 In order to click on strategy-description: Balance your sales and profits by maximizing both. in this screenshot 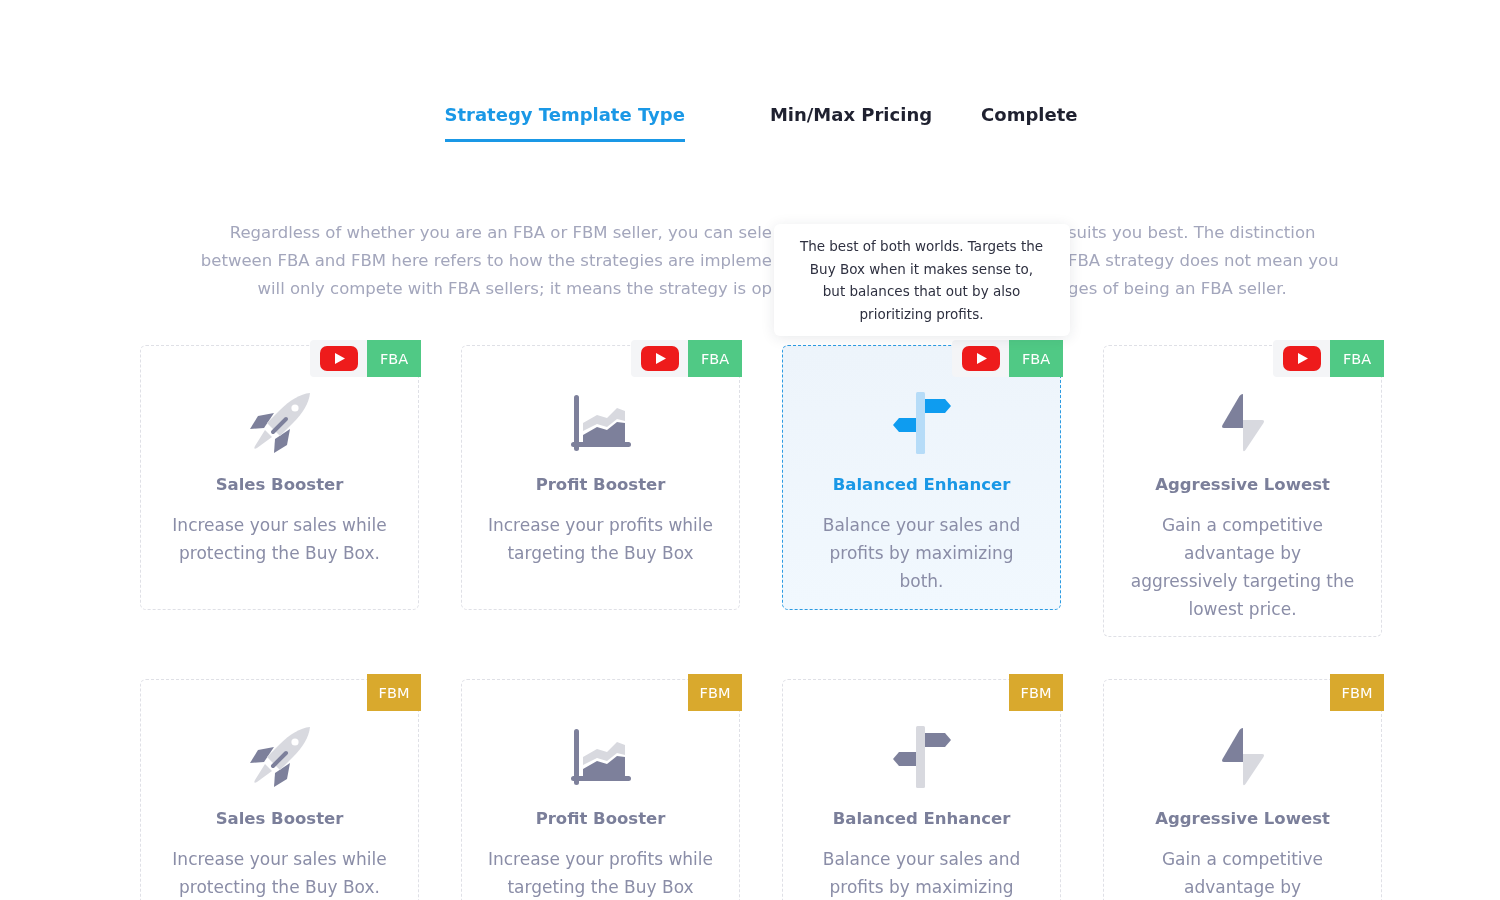, I will do `click(921, 553)`.